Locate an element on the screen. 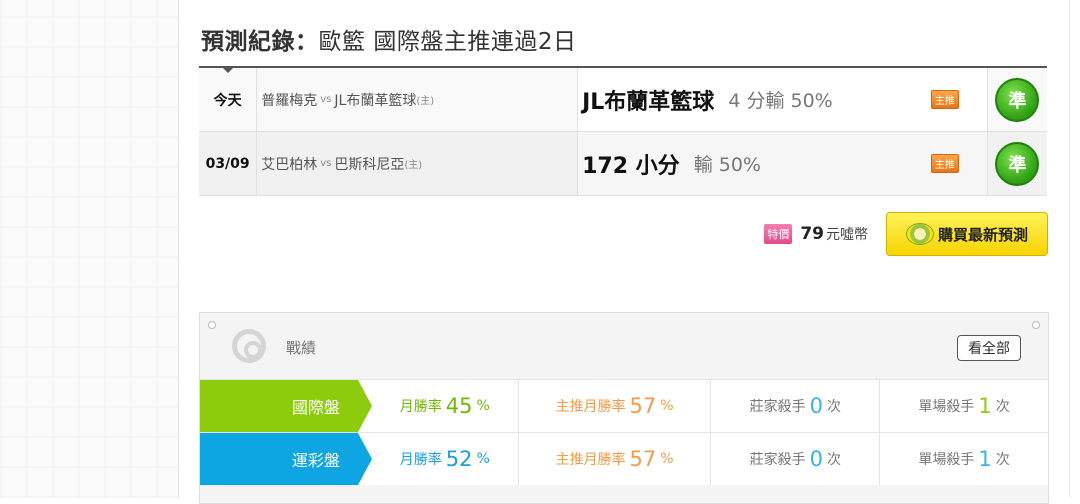  target-icon is located at coordinates (249, 346).